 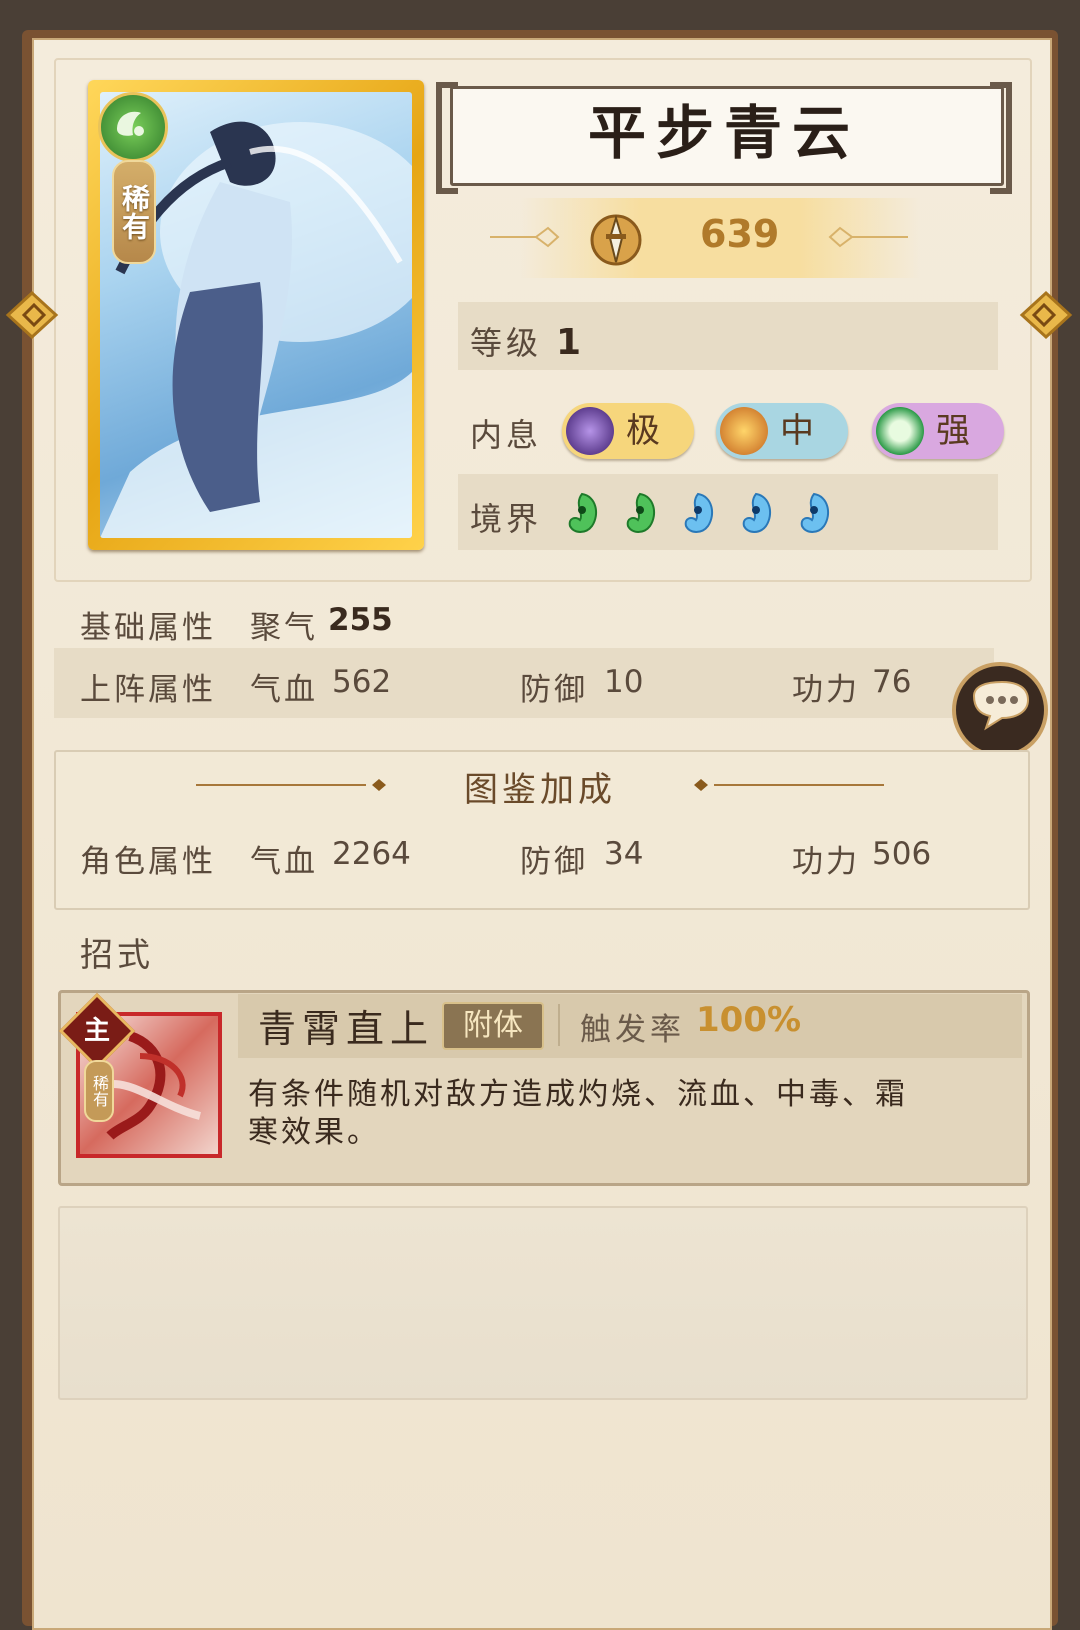 What do you see at coordinates (360, 620) in the screenshot?
I see `juqi-value: 255` at bounding box center [360, 620].